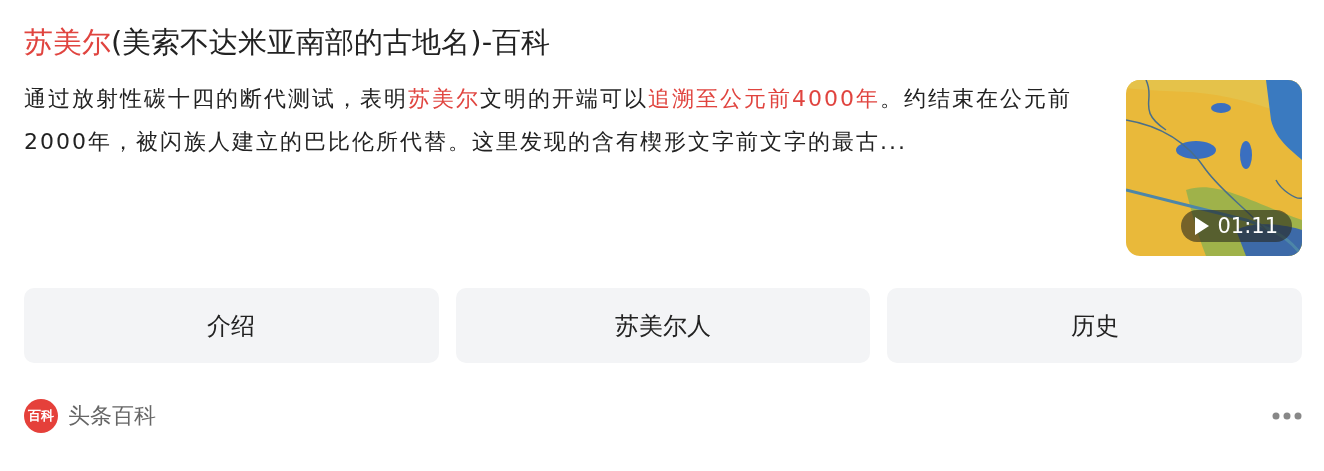 The image size is (1324, 471). What do you see at coordinates (1202, 226) in the screenshot?
I see `play-icon` at bounding box center [1202, 226].